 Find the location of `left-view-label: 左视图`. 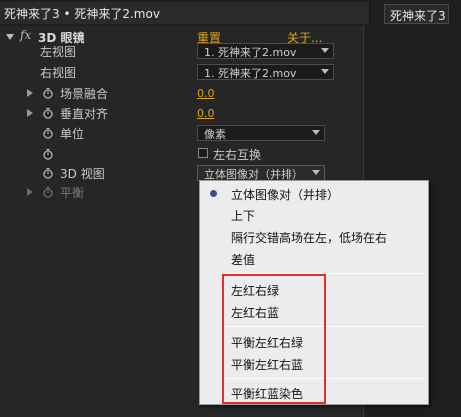

left-view-label: 左视图 is located at coordinates (58, 52).